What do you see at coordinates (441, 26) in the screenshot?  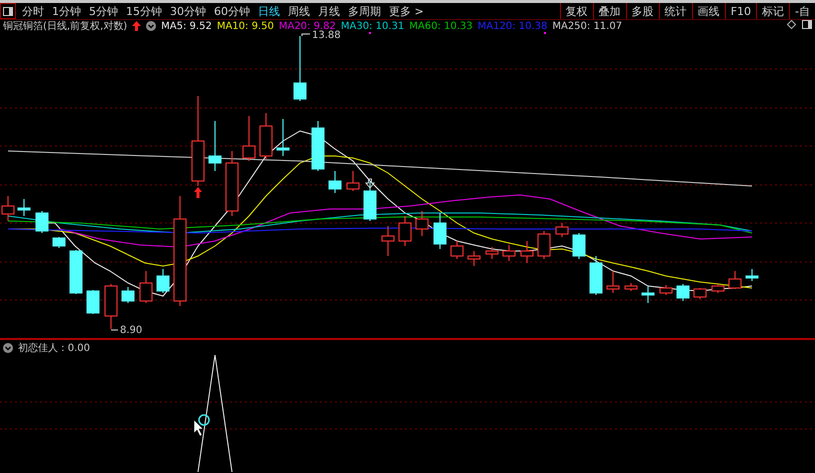 I see `moving-average-label: MA60: 10.33` at bounding box center [441, 26].